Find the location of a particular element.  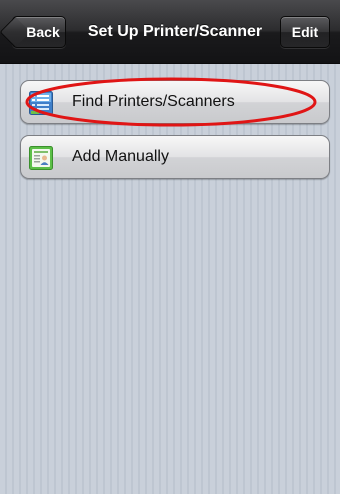

add-manually-button: Add Manually is located at coordinates (175, 157).